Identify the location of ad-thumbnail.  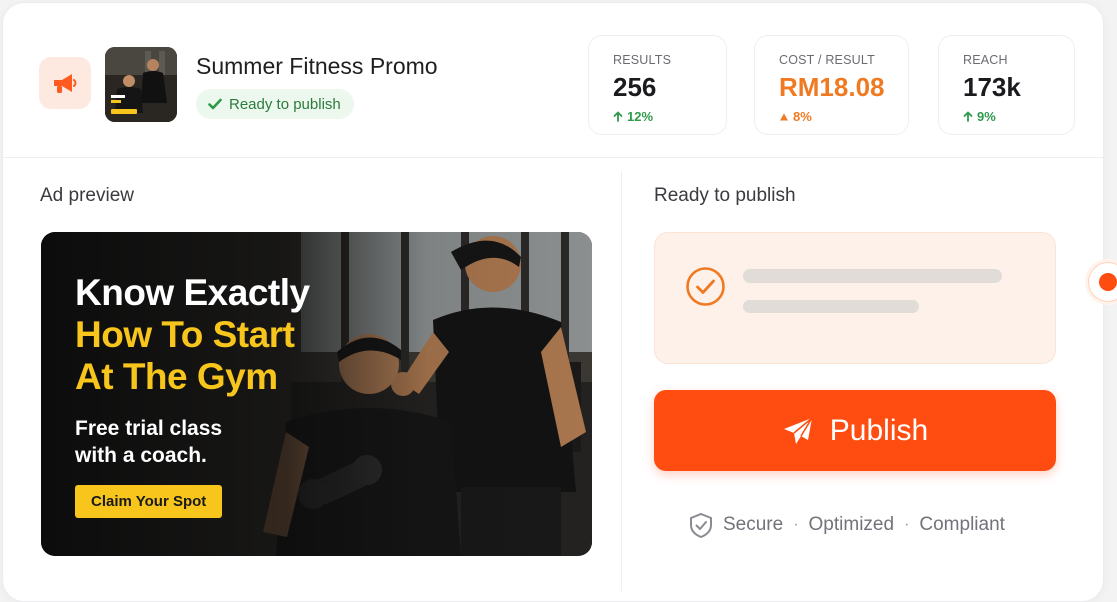
(141, 84).